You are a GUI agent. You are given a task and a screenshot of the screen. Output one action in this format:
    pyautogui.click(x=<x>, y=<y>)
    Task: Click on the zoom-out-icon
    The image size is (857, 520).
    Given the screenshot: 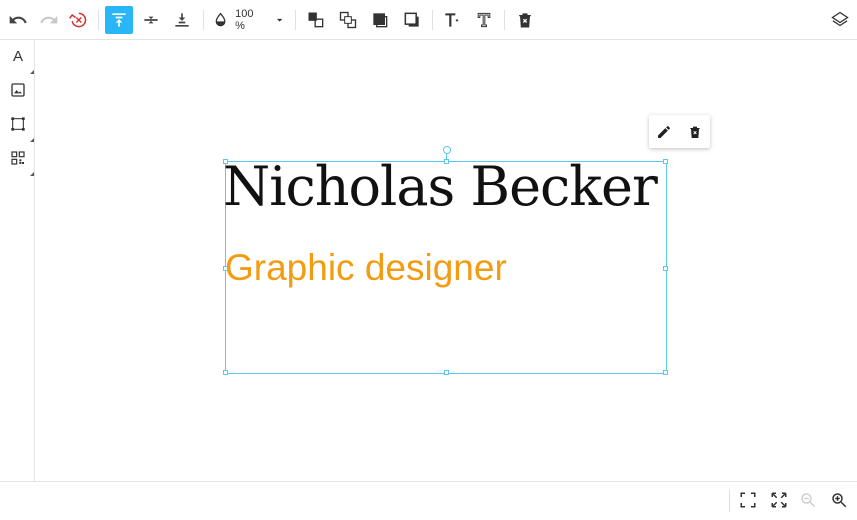 What is the action you would take?
    pyautogui.click(x=808, y=500)
    